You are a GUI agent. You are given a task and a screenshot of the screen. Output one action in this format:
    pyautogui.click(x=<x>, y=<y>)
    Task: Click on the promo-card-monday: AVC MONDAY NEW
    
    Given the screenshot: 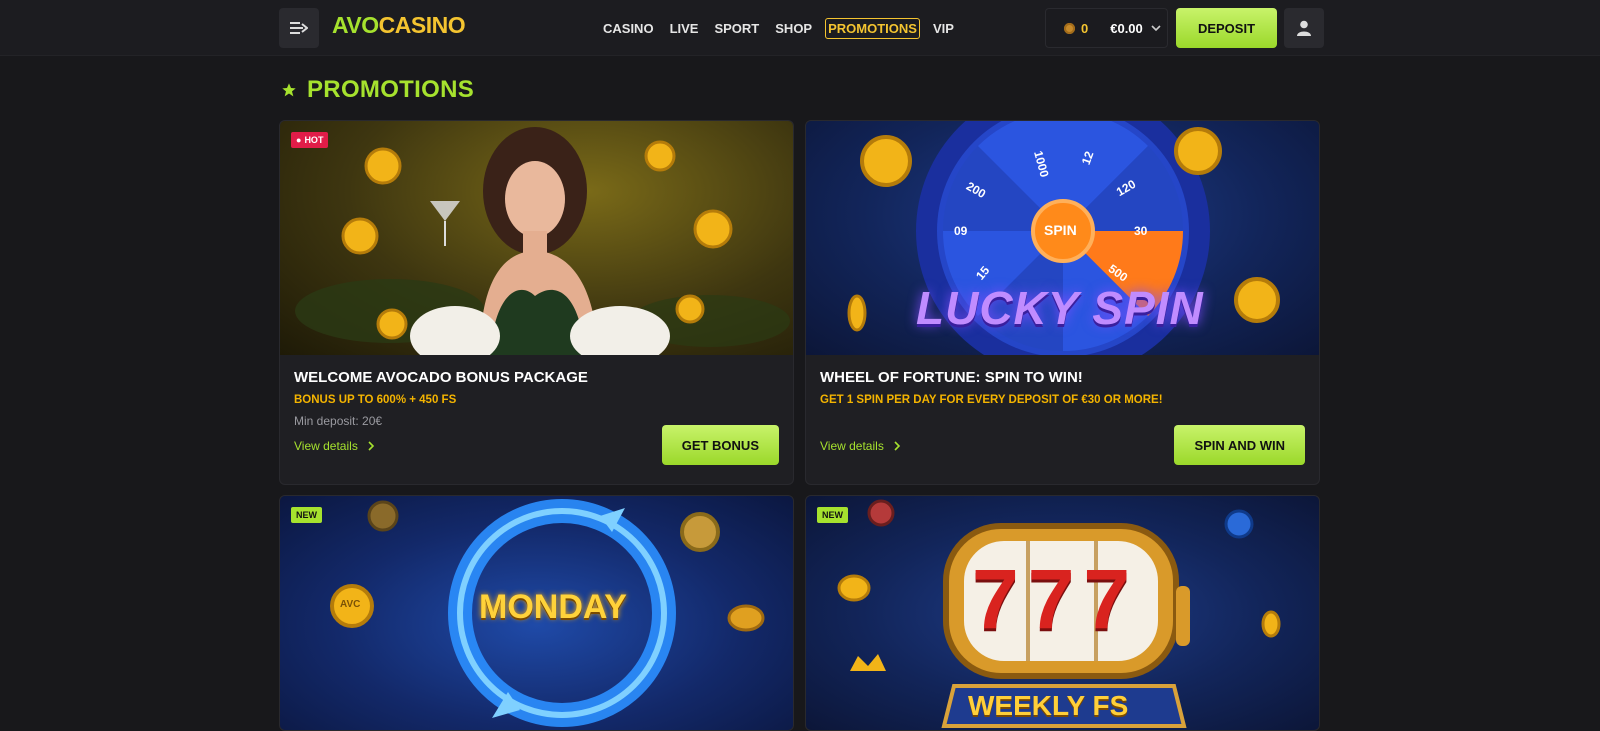 What is the action you would take?
    pyautogui.click(x=536, y=613)
    